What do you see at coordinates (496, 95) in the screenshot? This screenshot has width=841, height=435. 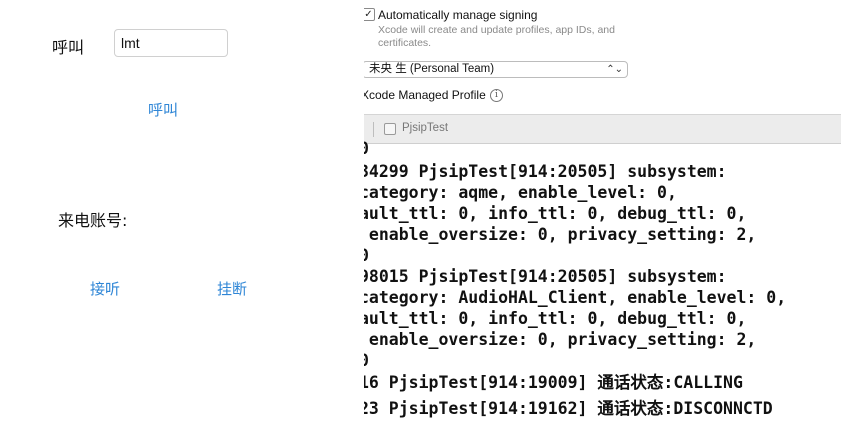 I see `info-icon: i` at bounding box center [496, 95].